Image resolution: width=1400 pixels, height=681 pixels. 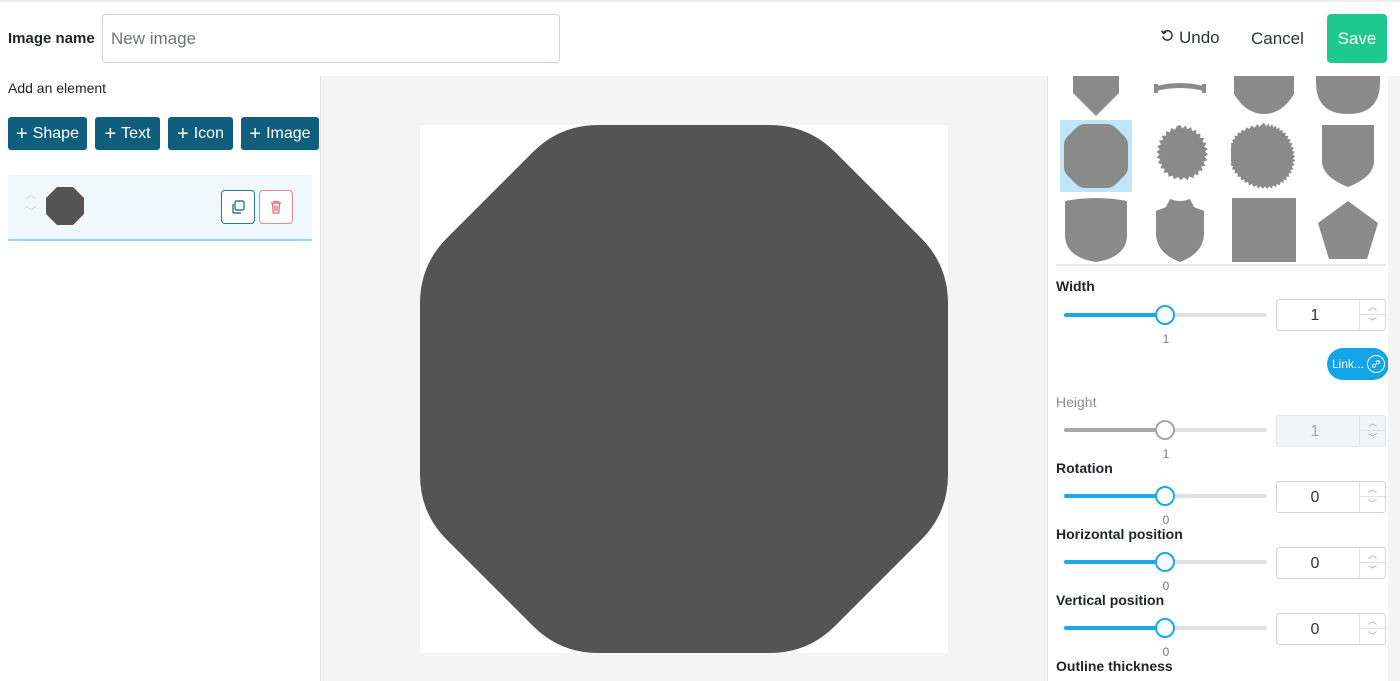 What do you see at coordinates (1180, 230) in the screenshot?
I see `shape-shield-crest` at bounding box center [1180, 230].